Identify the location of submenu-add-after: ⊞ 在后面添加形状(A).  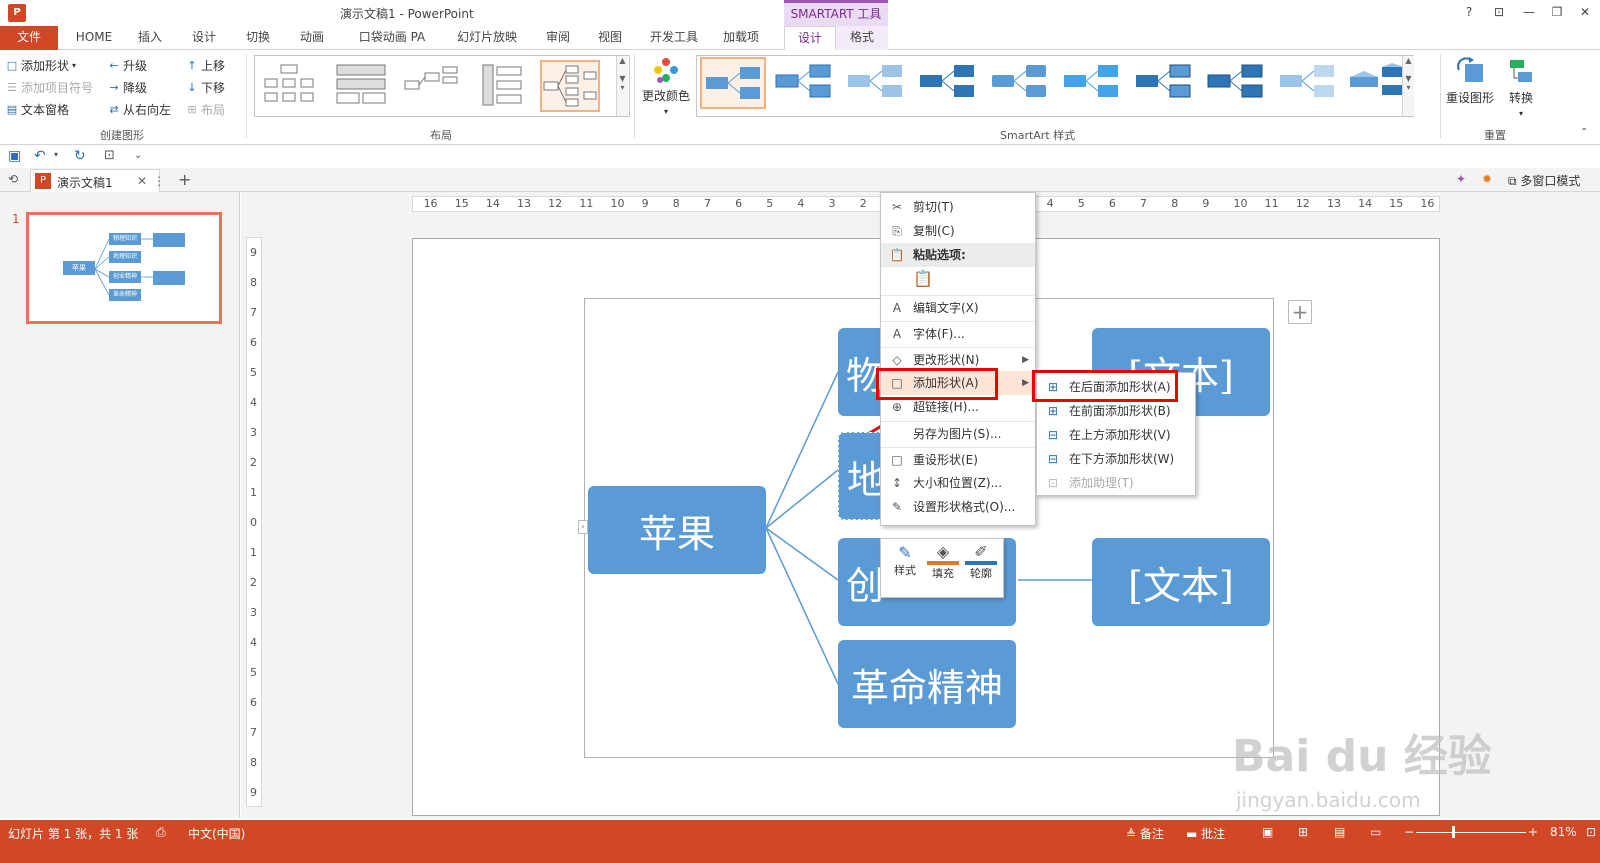
(1116, 387).